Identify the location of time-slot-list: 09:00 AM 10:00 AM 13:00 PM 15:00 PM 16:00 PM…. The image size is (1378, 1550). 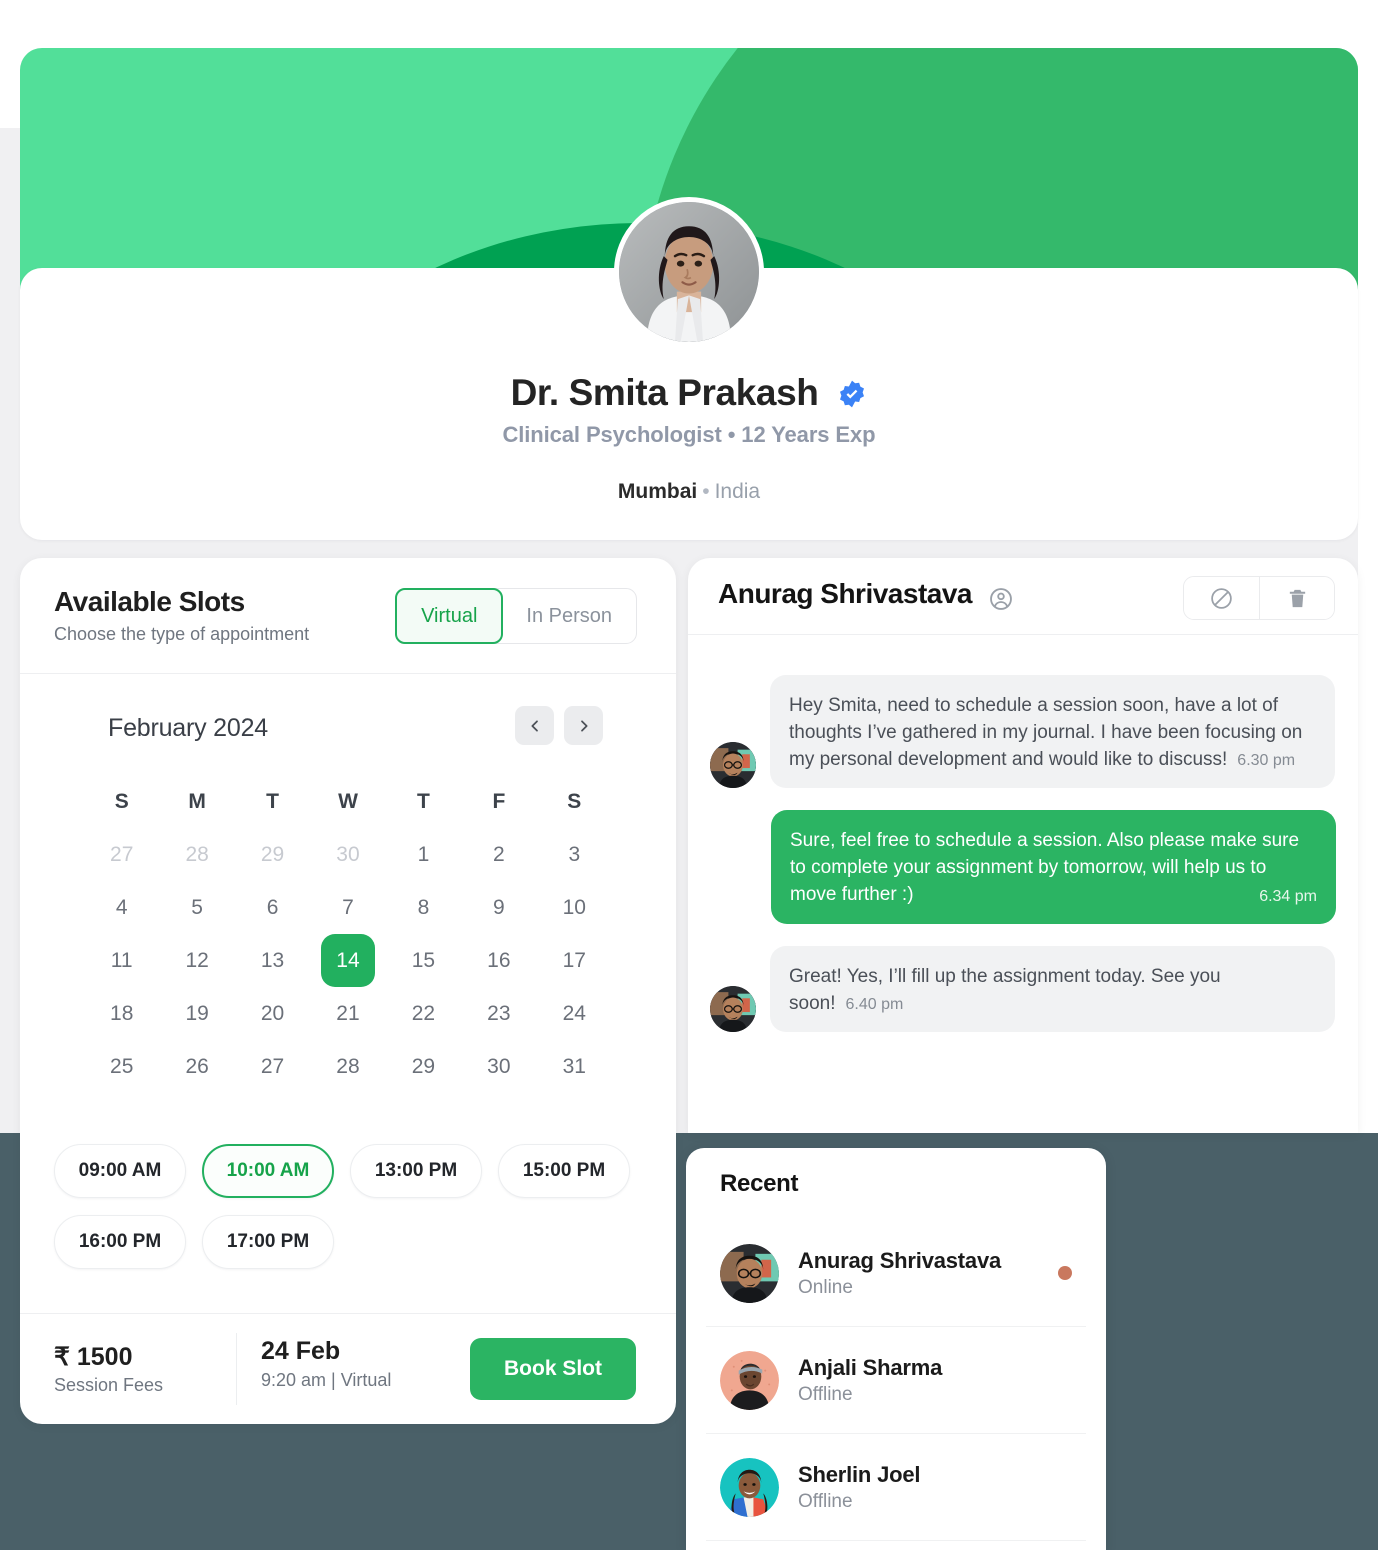
(348, 1206).